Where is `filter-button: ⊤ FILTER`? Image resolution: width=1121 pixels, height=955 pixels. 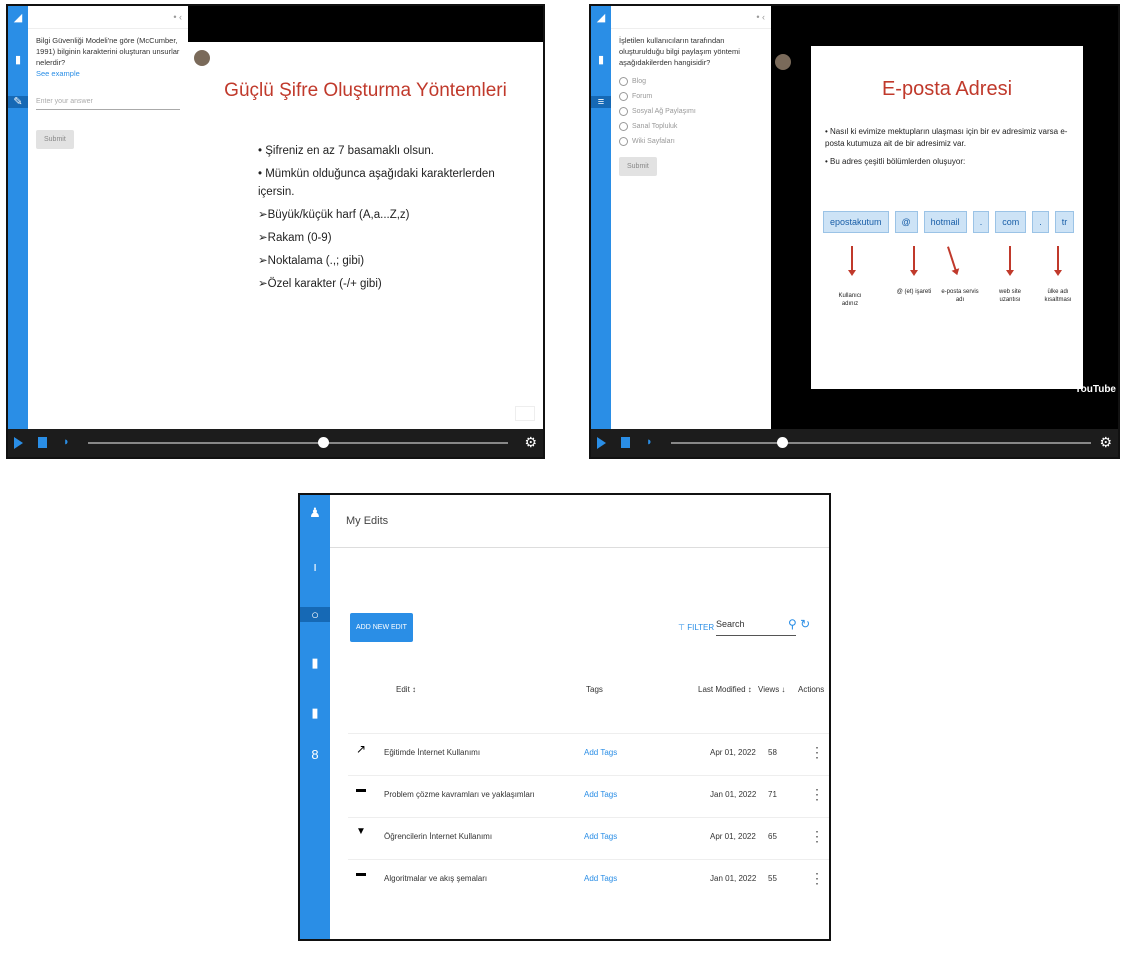 filter-button: ⊤ FILTER is located at coordinates (696, 627).